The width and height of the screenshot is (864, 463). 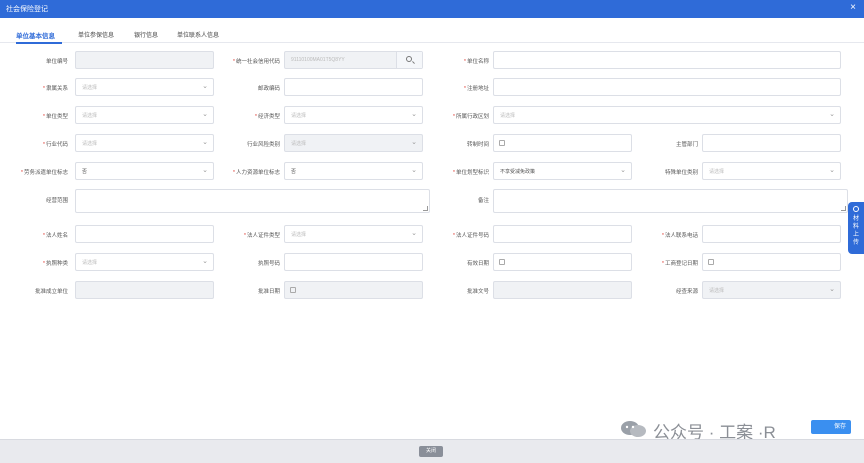 What do you see at coordinates (562, 171) in the screenshot?
I see `unit-scale-select: 不享受减免政策 ⌄` at bounding box center [562, 171].